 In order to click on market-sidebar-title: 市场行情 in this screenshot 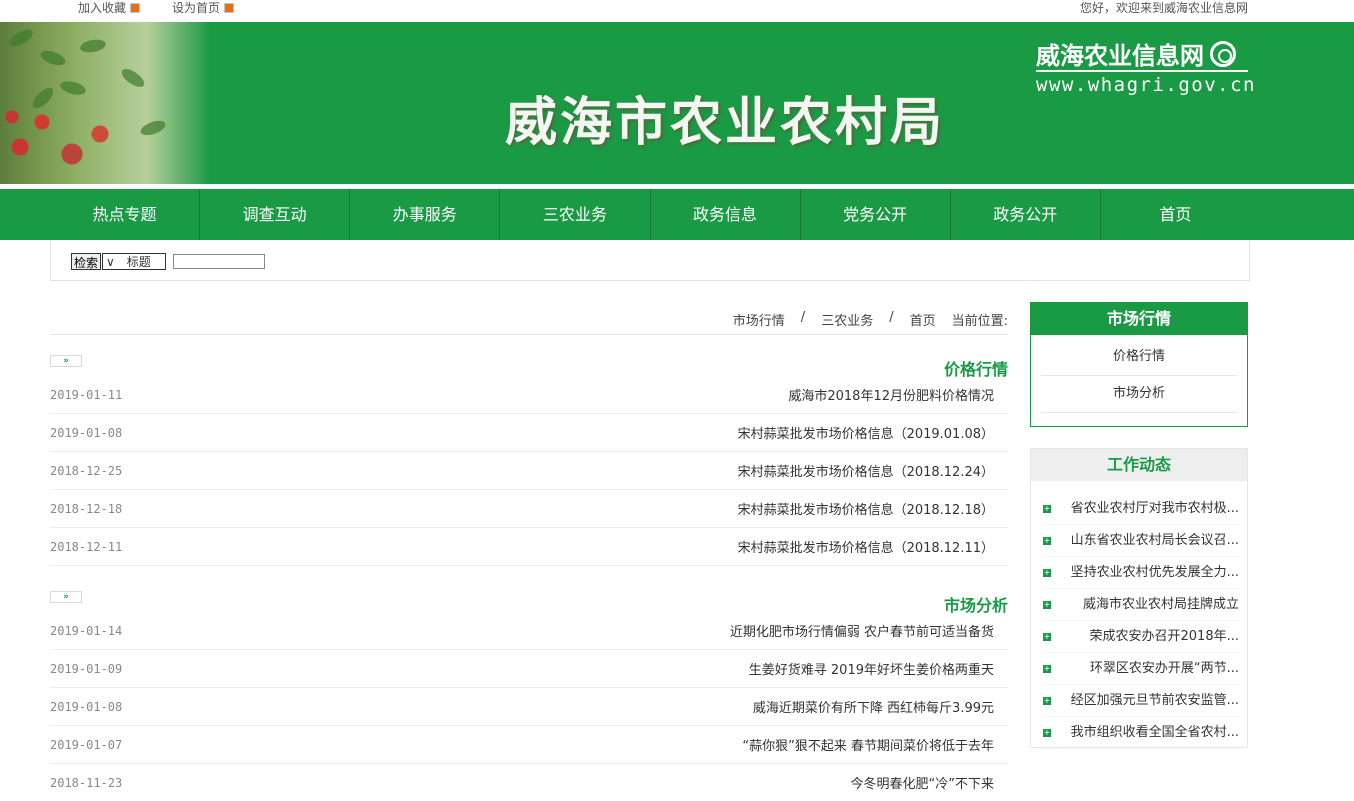, I will do `click(1139, 319)`.